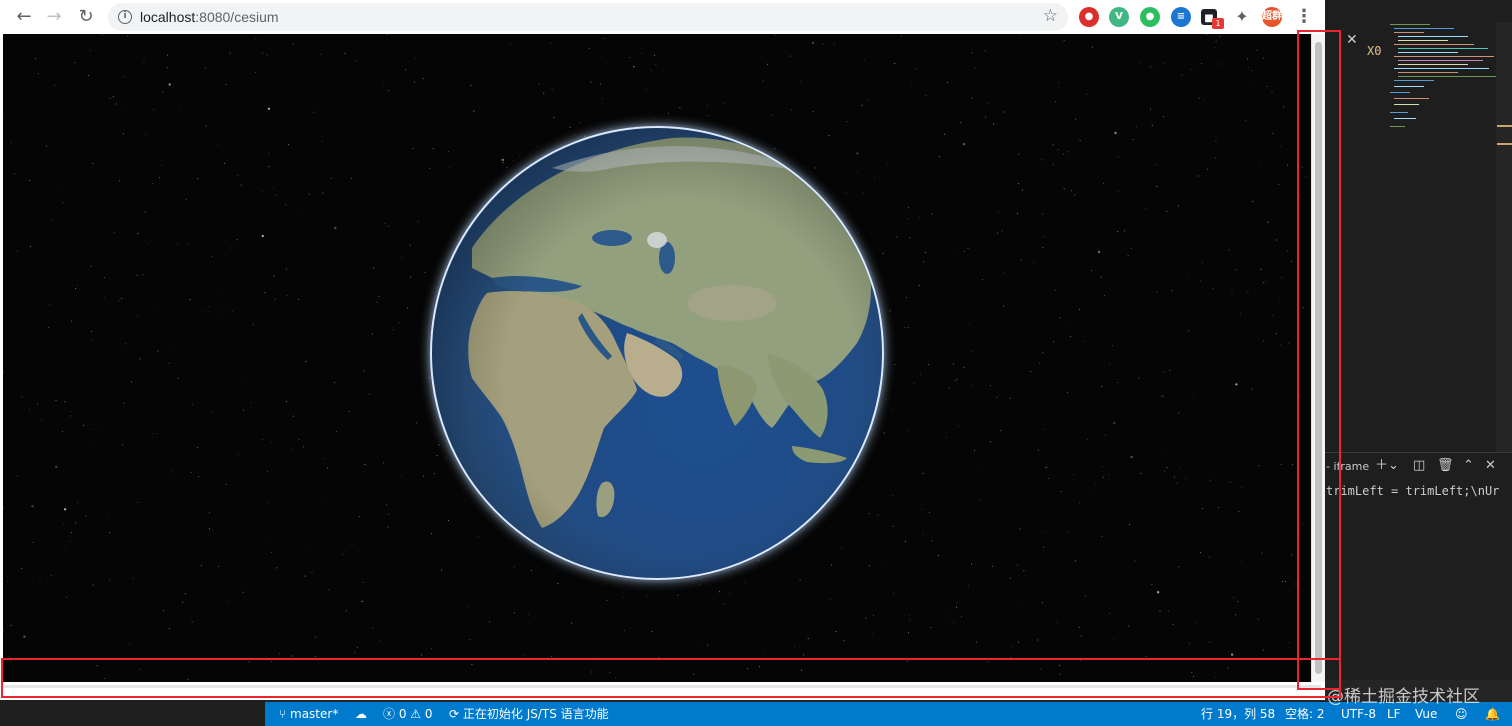 This screenshot has width=1512, height=726. I want to click on trash-icon: 🗑, so click(1445, 466).